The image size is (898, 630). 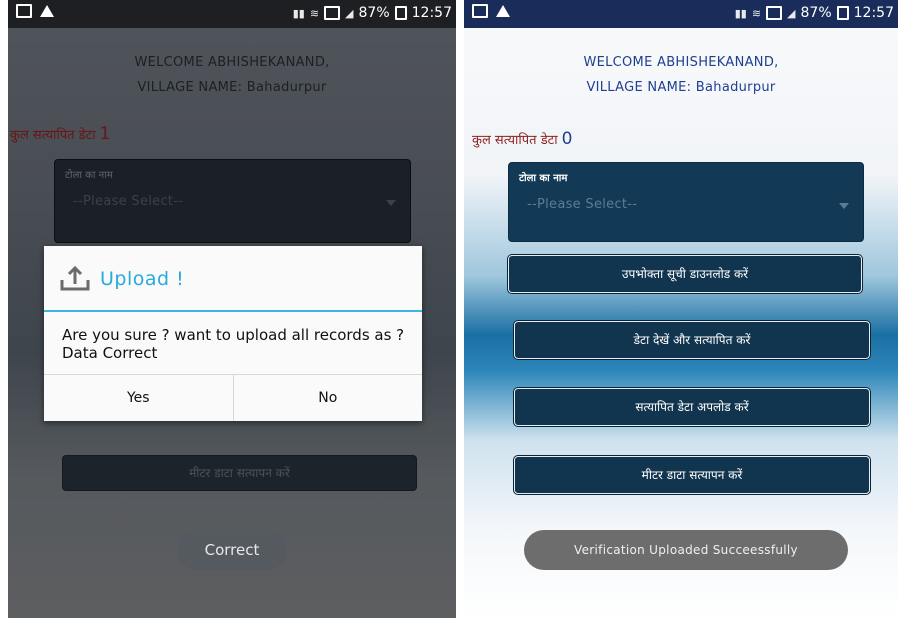 What do you see at coordinates (105, 134) in the screenshot?
I see `verified-count-value: 1` at bounding box center [105, 134].